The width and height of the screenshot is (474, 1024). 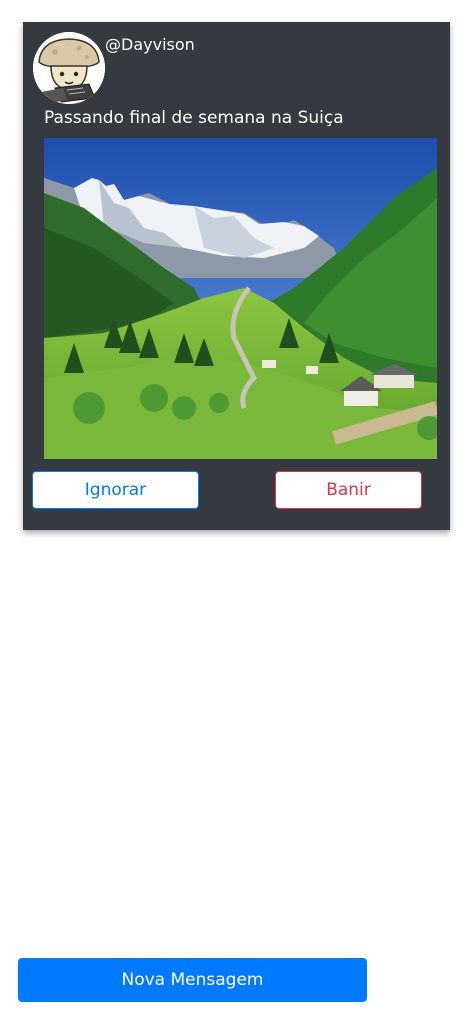 I want to click on post-username: @Dayvison, so click(x=150, y=44).